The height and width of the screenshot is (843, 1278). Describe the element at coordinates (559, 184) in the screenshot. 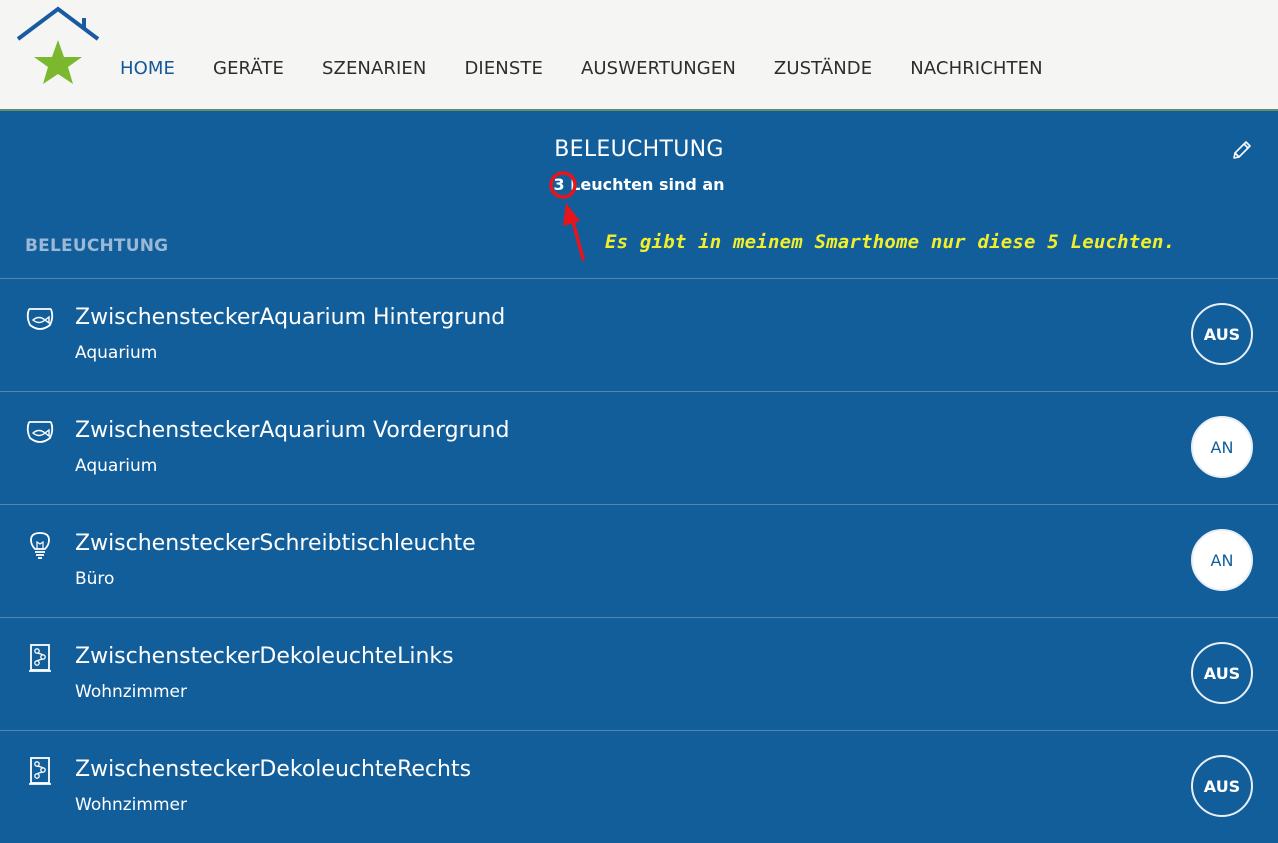

I see `lights-on-count: 3` at that location.